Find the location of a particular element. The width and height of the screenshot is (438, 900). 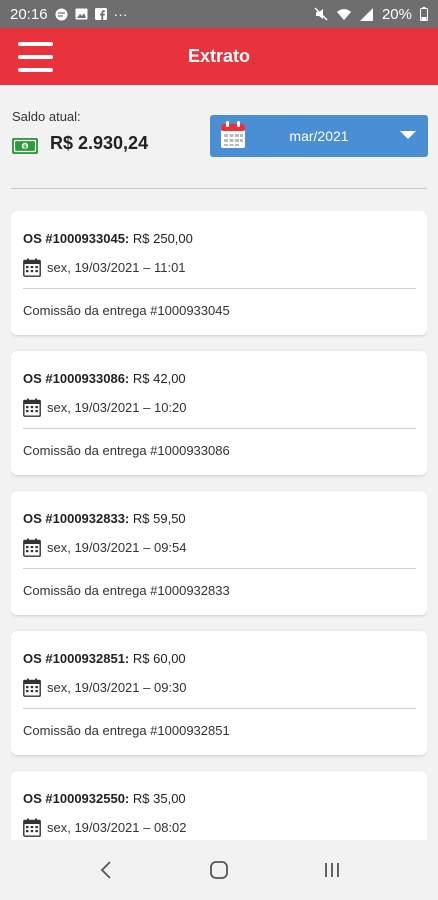

card-description: Comissão da entrega #1000932851 is located at coordinates (126, 730).